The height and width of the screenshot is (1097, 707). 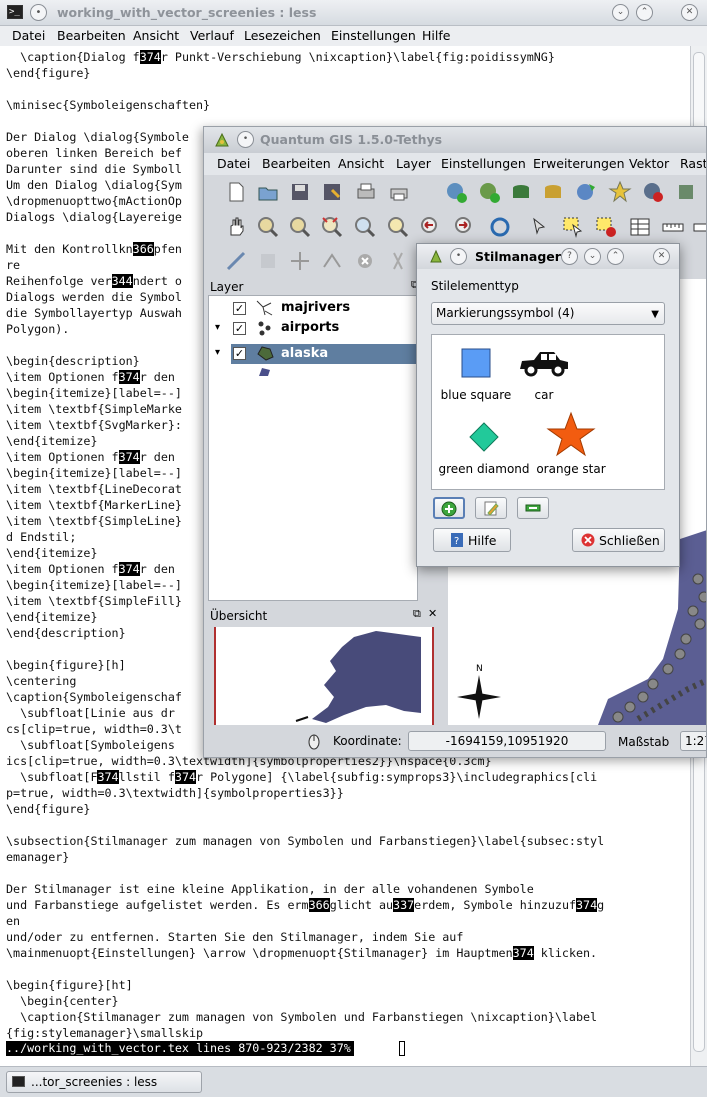 What do you see at coordinates (398, 227) in the screenshot?
I see `zoom-selection-icon` at bounding box center [398, 227].